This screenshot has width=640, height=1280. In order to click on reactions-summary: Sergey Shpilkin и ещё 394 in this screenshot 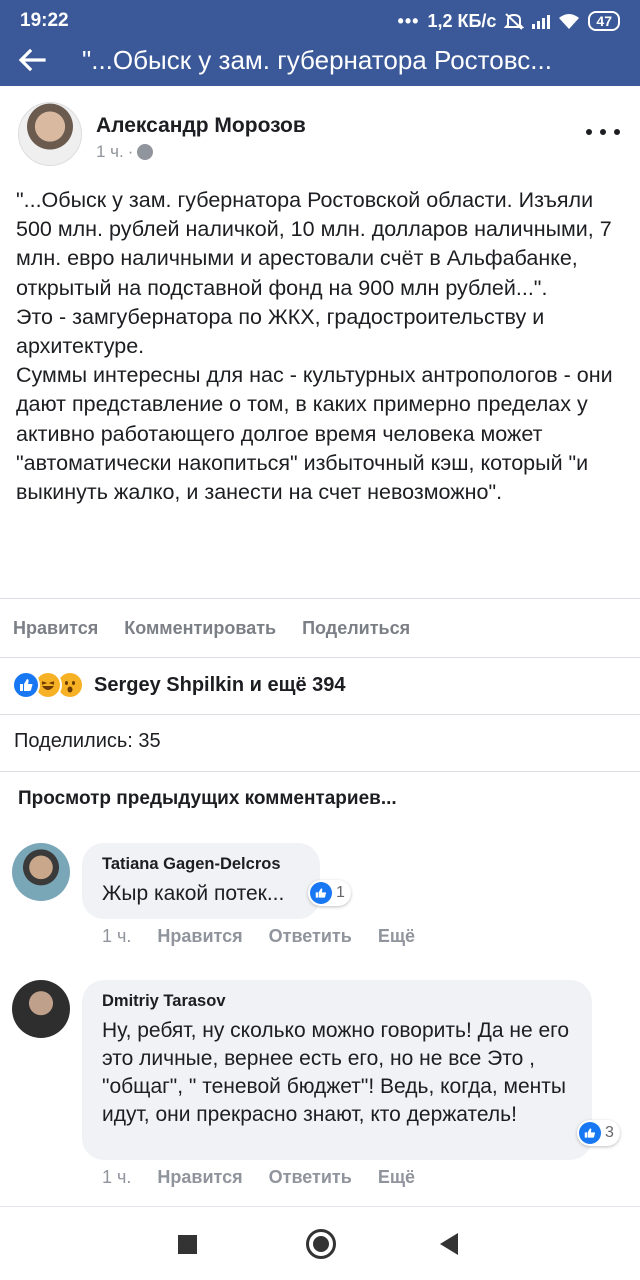, I will do `click(320, 685)`.